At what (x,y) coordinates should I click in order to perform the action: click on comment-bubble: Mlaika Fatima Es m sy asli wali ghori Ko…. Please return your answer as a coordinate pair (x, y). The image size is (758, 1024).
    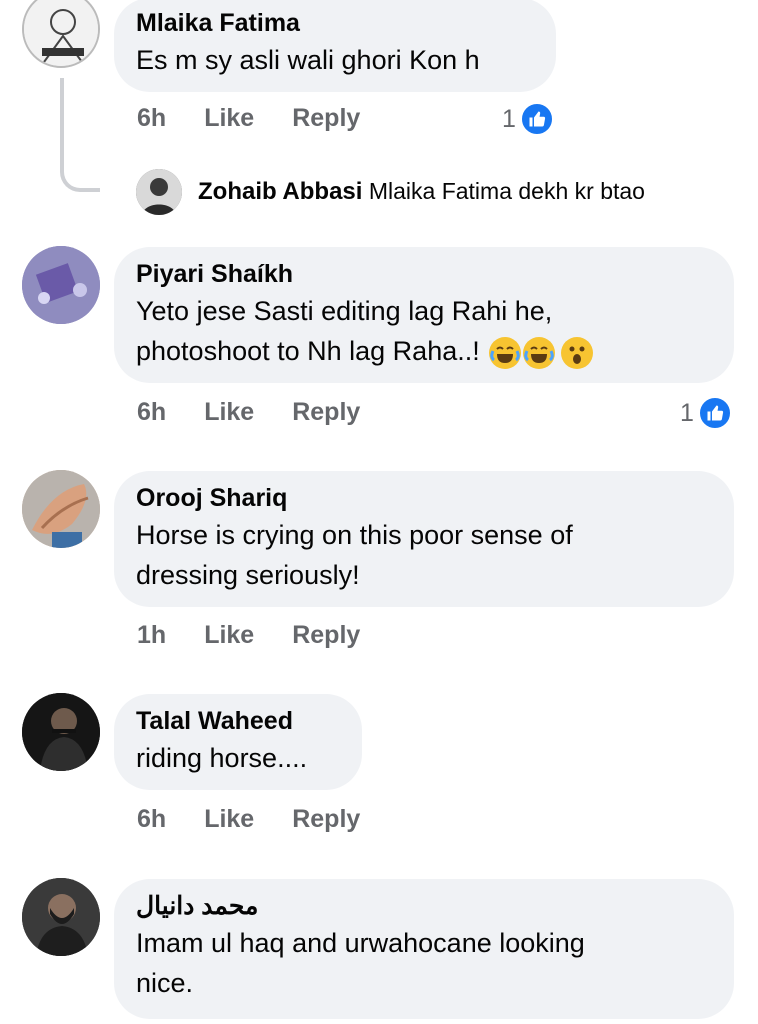
    Looking at the image, I should click on (335, 46).